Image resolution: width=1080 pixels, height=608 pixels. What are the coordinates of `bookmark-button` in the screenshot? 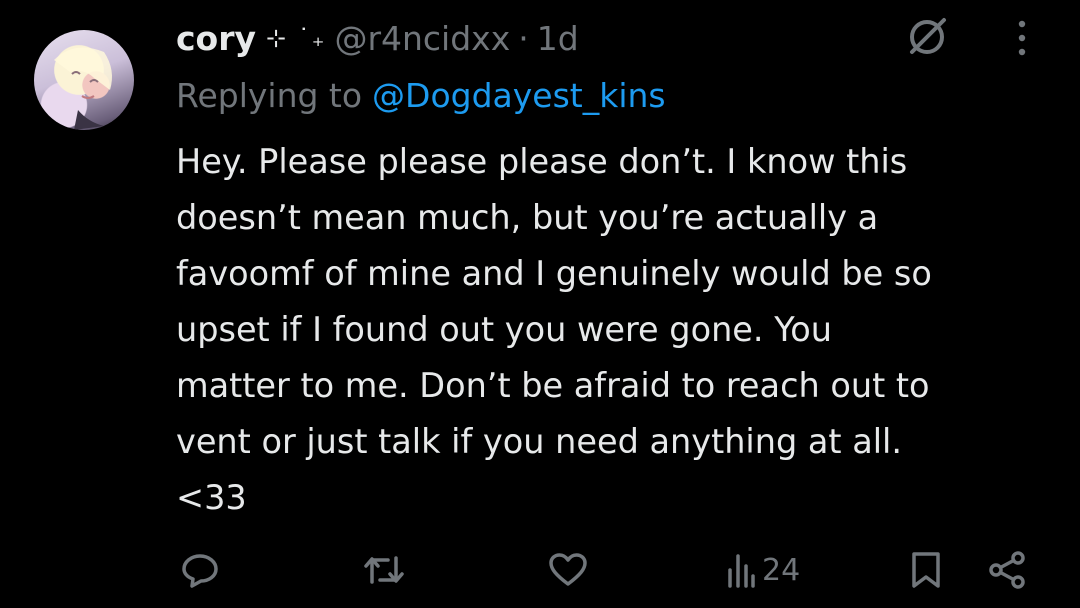 It's located at (926, 570).